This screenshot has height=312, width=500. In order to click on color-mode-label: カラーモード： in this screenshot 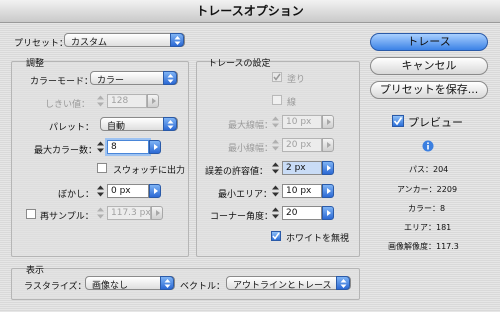, I will do `click(62, 82)`.